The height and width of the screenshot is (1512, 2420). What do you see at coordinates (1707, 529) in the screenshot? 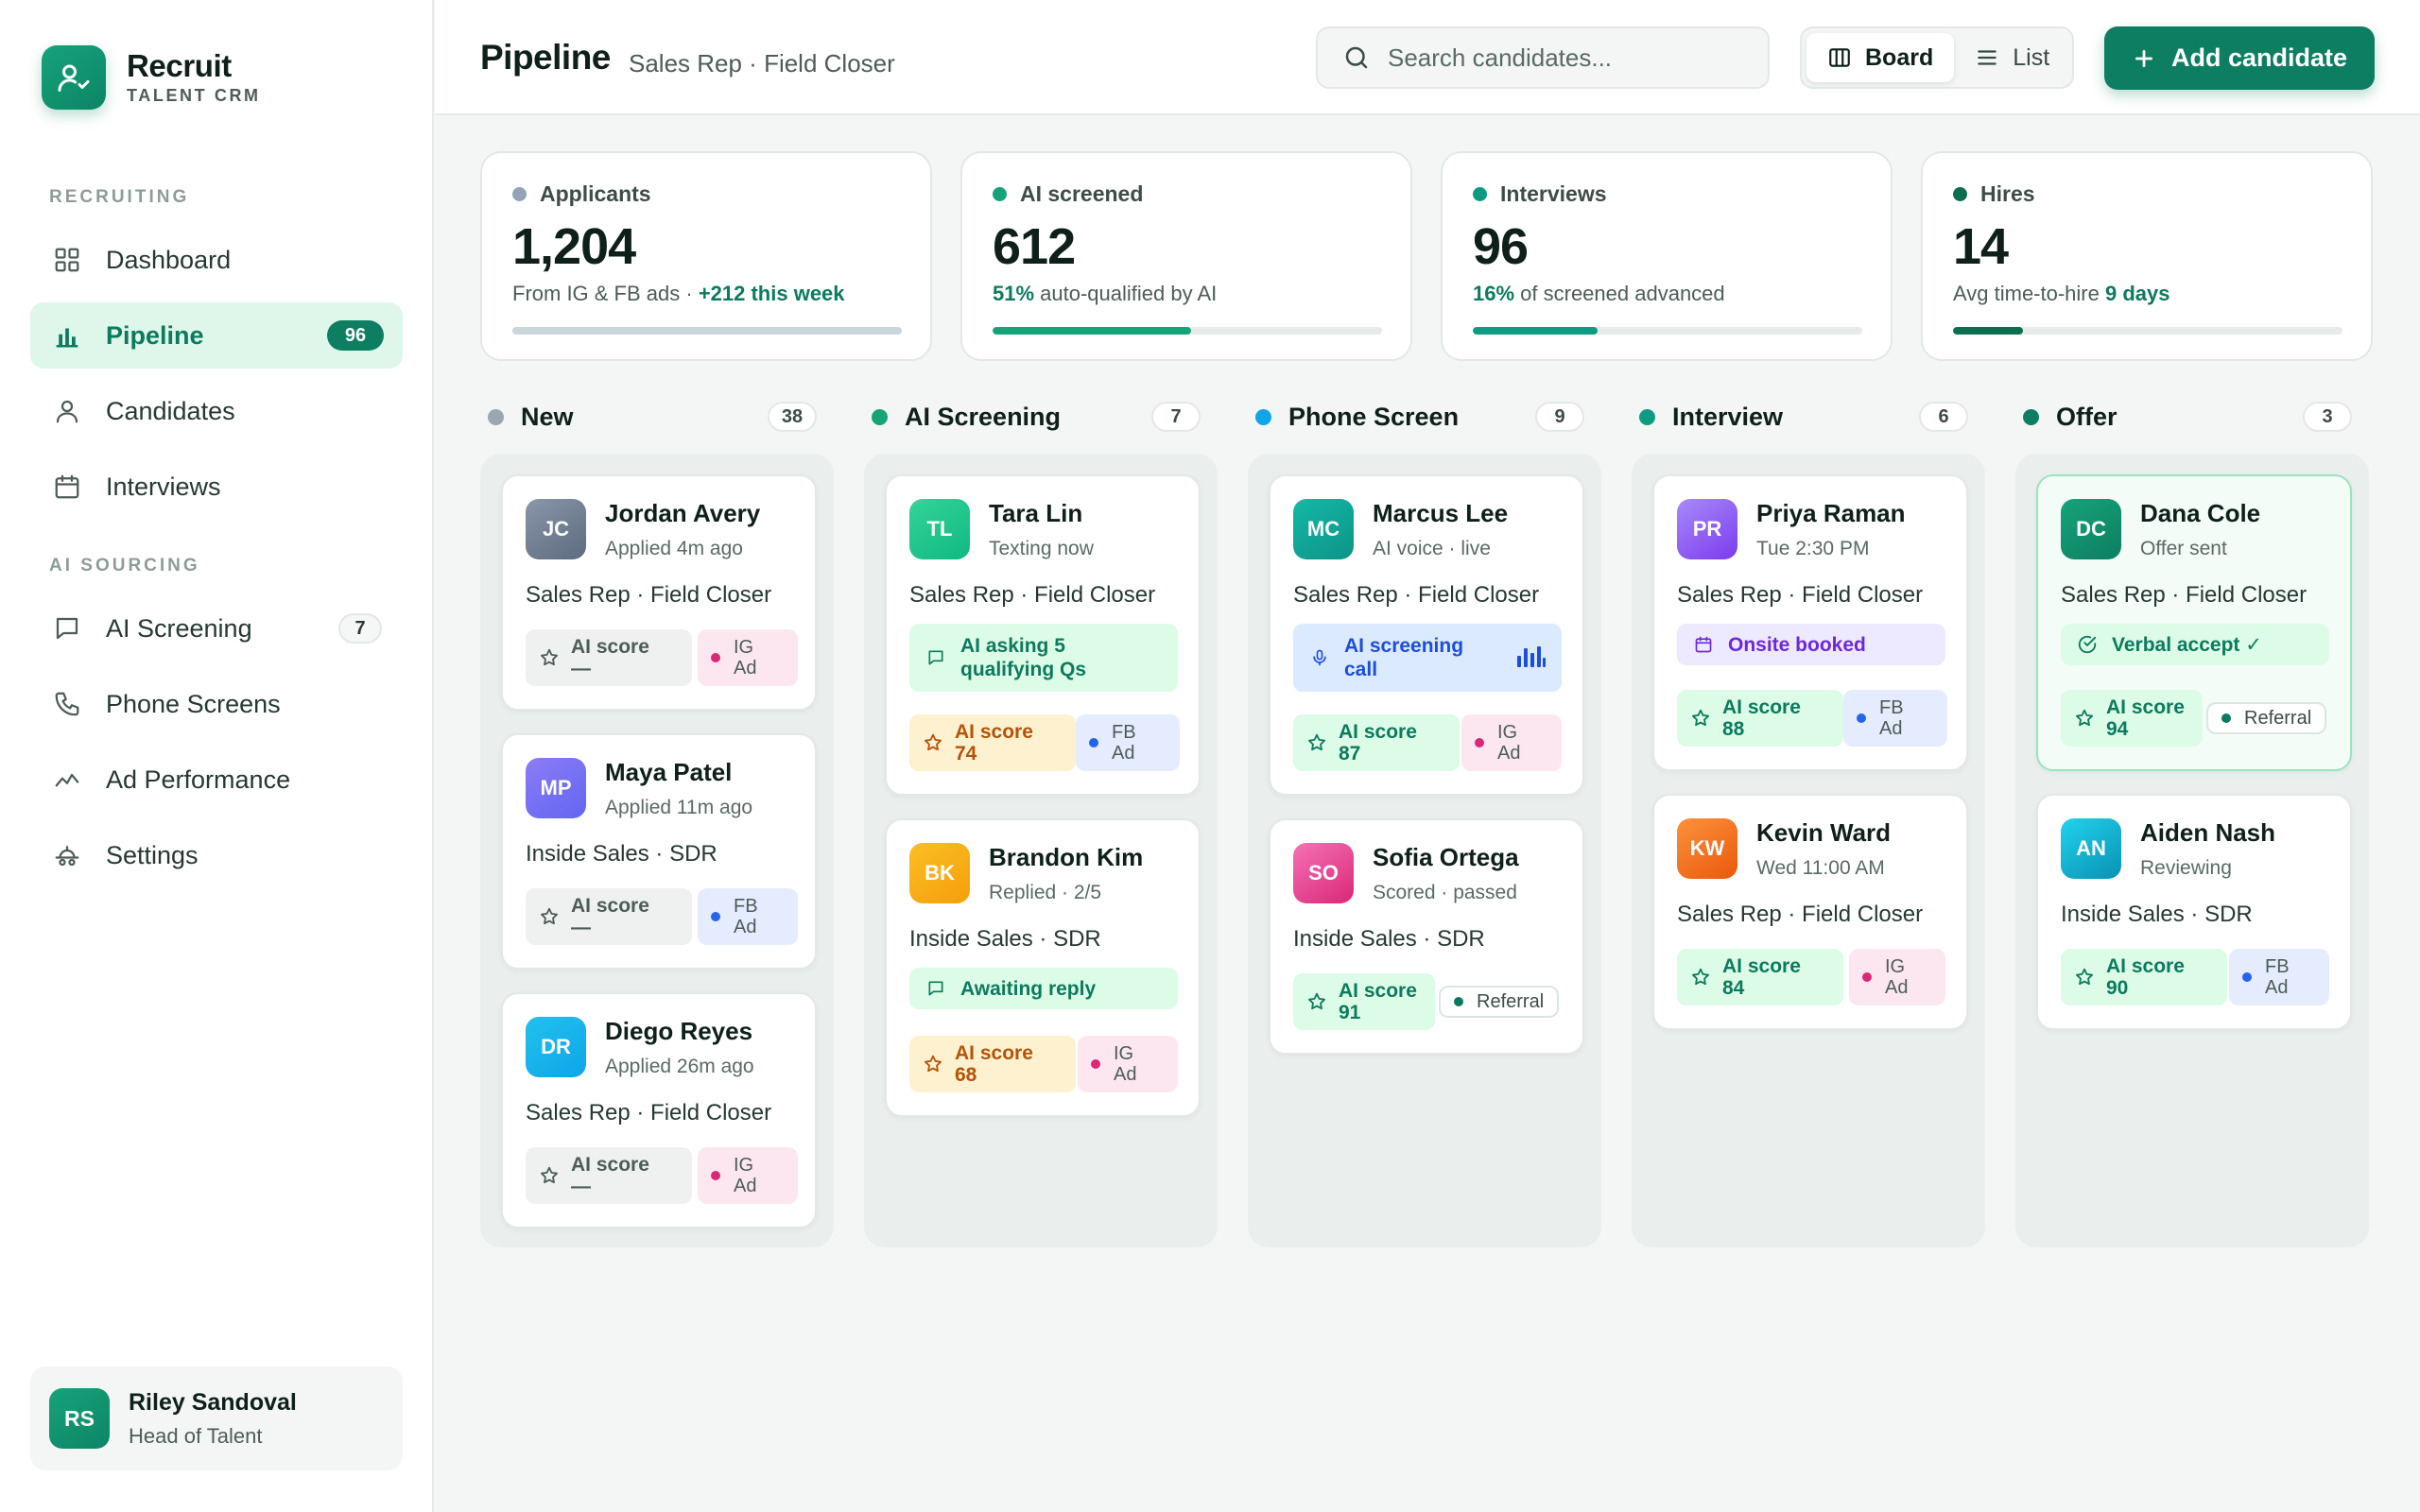
I see `avatar: PR` at bounding box center [1707, 529].